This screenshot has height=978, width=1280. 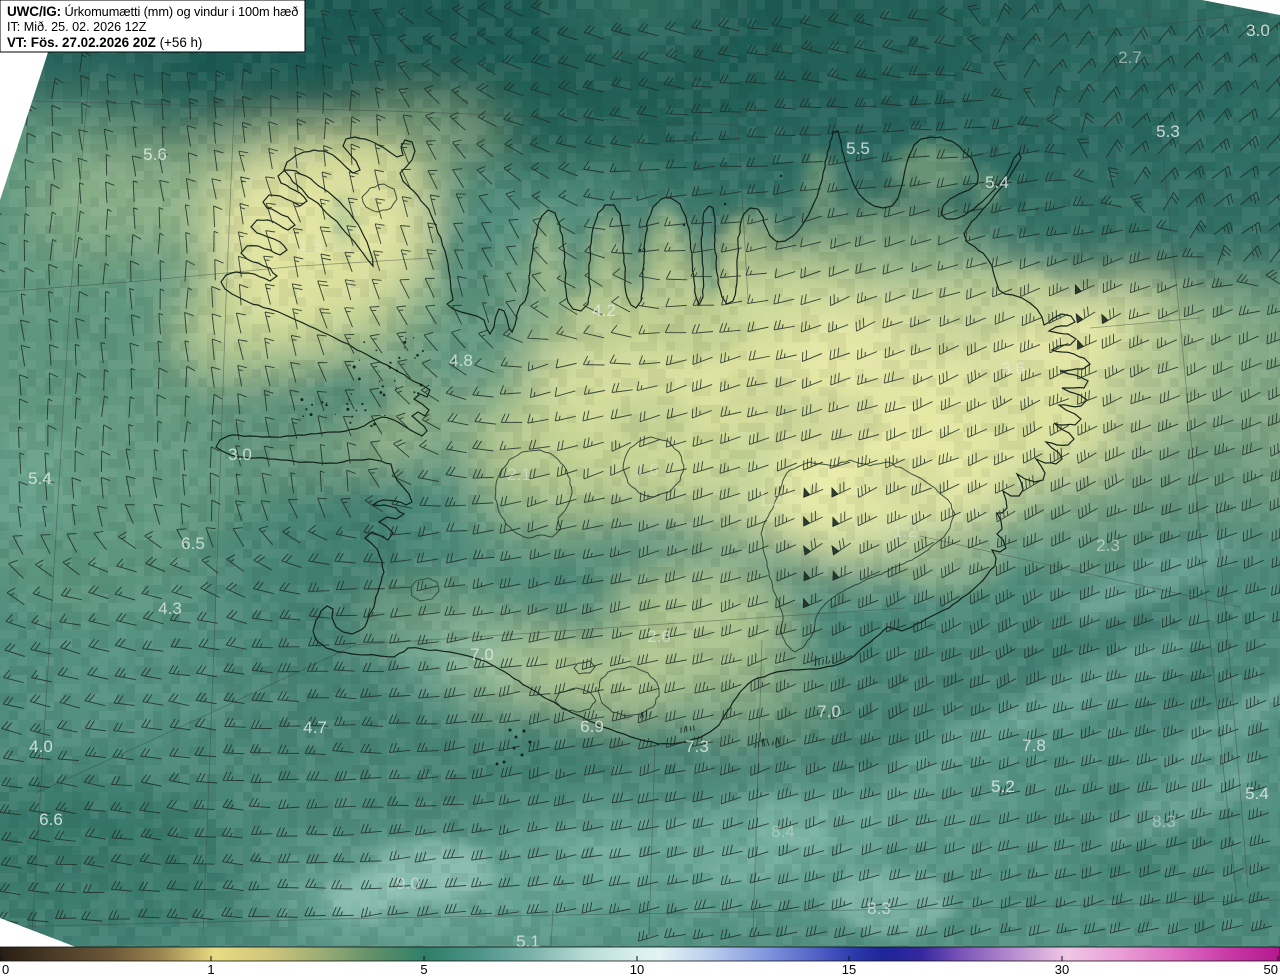 What do you see at coordinates (858, 148) in the screenshot?
I see `svg-text: 5.5` at bounding box center [858, 148].